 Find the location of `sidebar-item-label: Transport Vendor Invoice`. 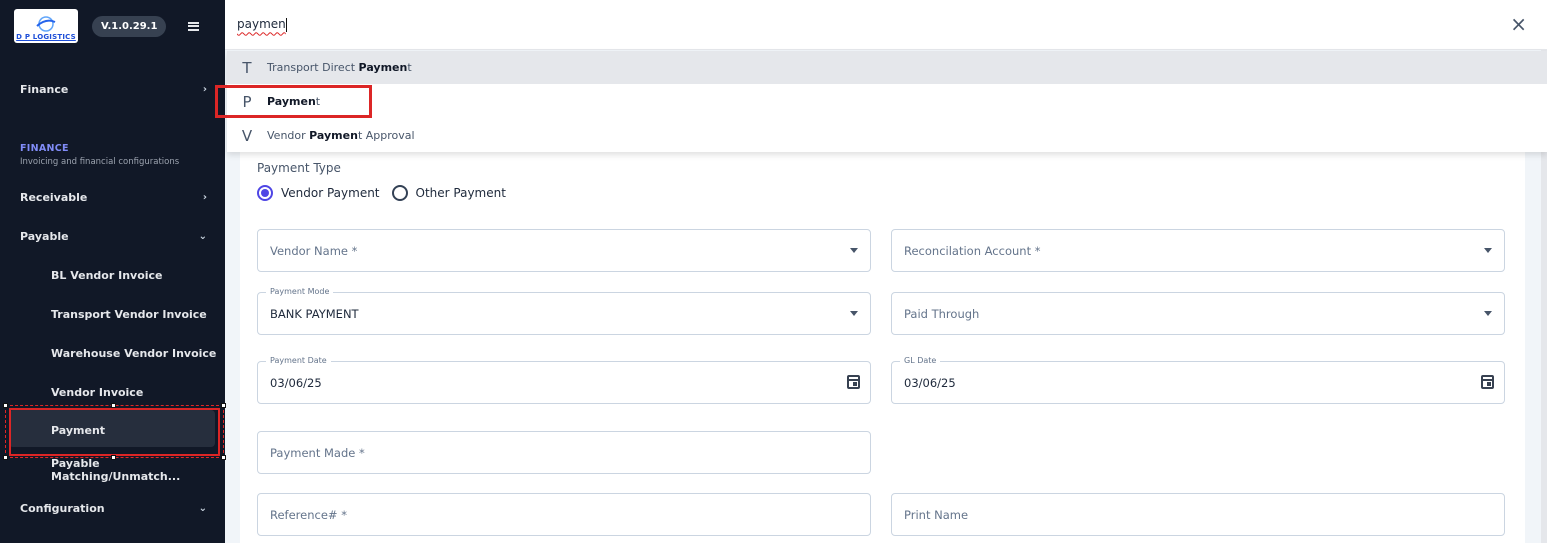

sidebar-item-label: Transport Vendor Invoice is located at coordinates (129, 314).